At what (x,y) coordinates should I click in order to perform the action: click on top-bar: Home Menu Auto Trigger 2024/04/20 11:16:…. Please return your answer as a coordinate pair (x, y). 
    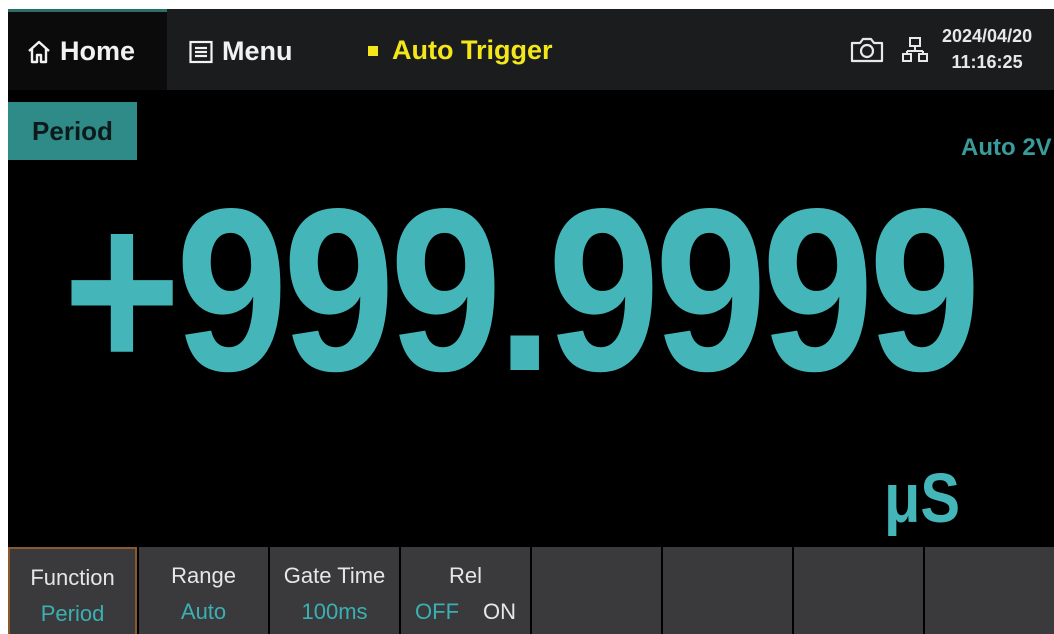
    Looking at the image, I should click on (531, 49).